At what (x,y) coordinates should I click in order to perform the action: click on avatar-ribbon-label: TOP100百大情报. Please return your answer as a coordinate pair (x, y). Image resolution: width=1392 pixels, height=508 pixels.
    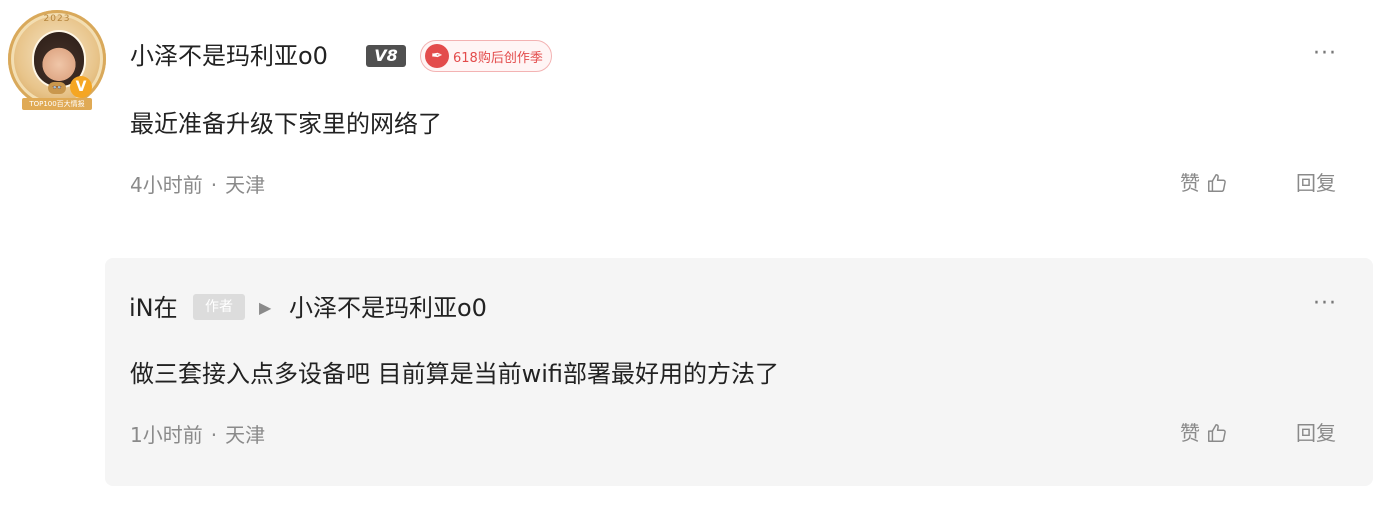
    Looking at the image, I should click on (57, 104).